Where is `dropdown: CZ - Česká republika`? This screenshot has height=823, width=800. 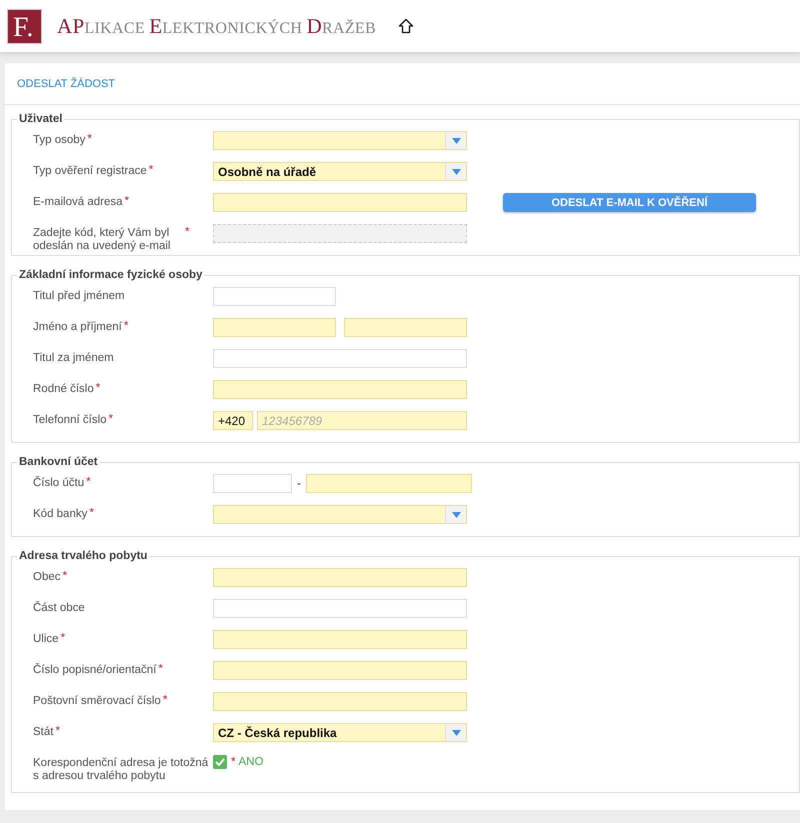
dropdown: CZ - Česká republika is located at coordinates (340, 732).